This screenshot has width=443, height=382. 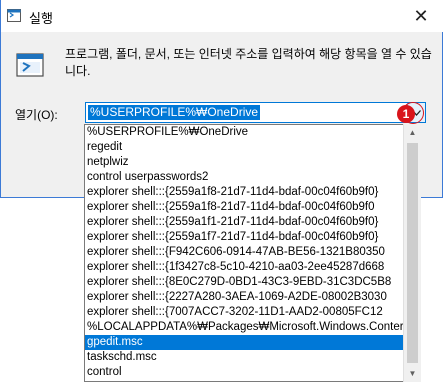 What do you see at coordinates (36, 115) in the screenshot?
I see `open-label: 열기(O):` at bounding box center [36, 115].